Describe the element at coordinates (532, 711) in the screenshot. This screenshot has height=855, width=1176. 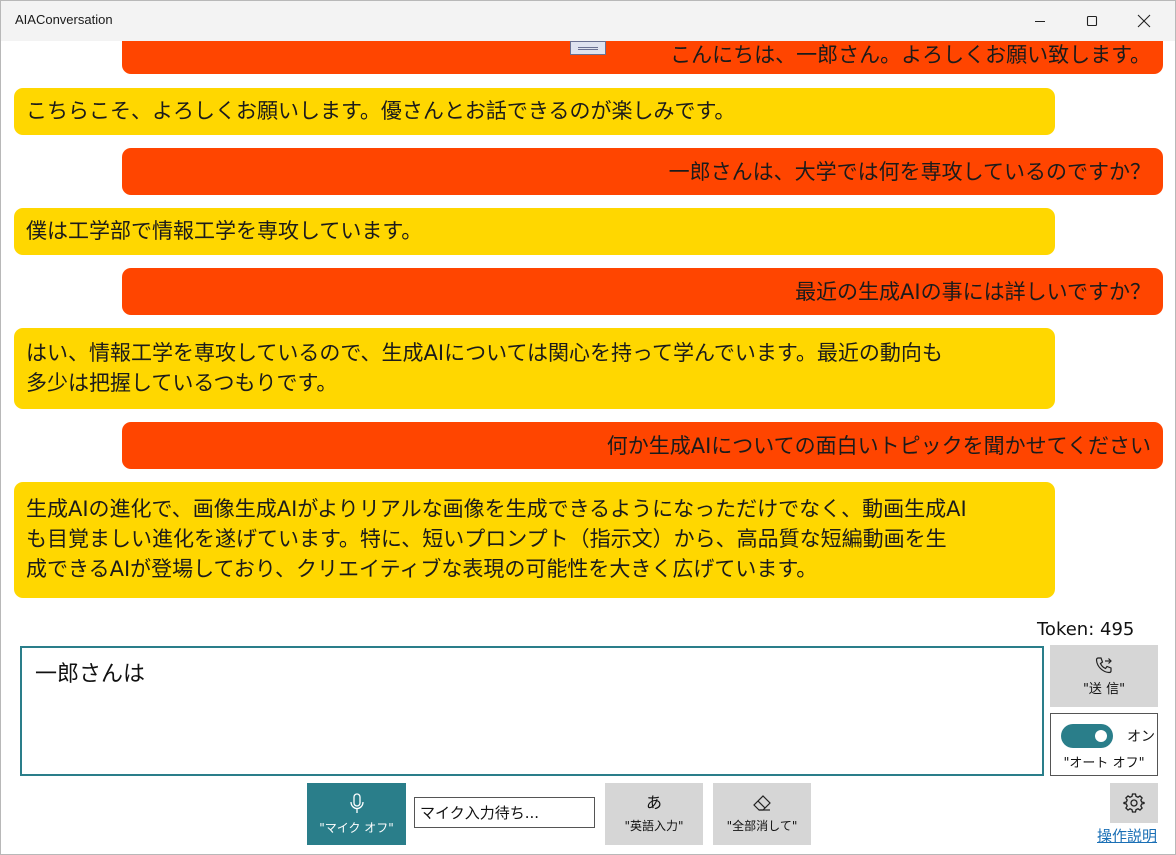
I see `message-input: 一郎さんは` at that location.